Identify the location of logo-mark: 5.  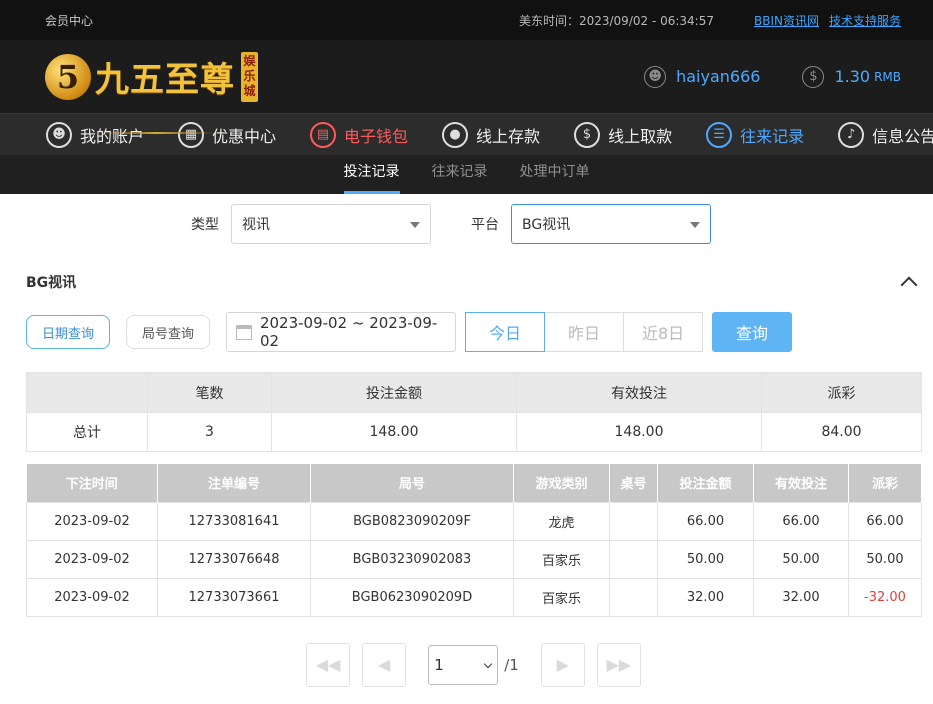
(68, 76).